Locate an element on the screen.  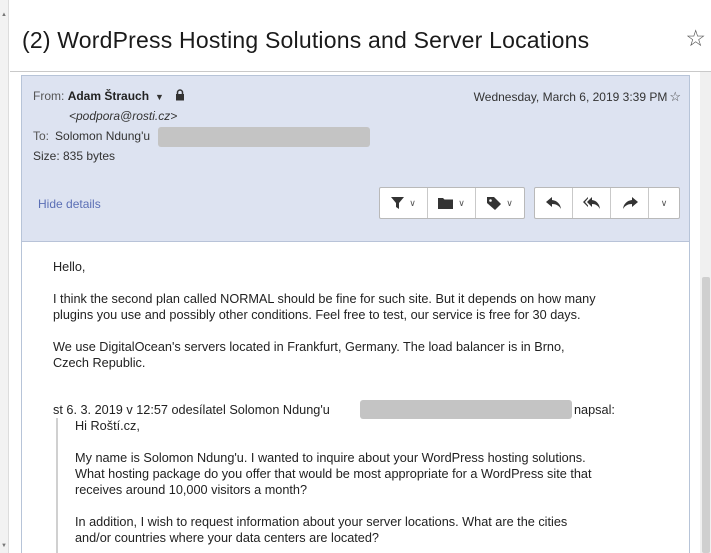
message-actions-group: ∨ ∨ ∨ is located at coordinates (452, 203).